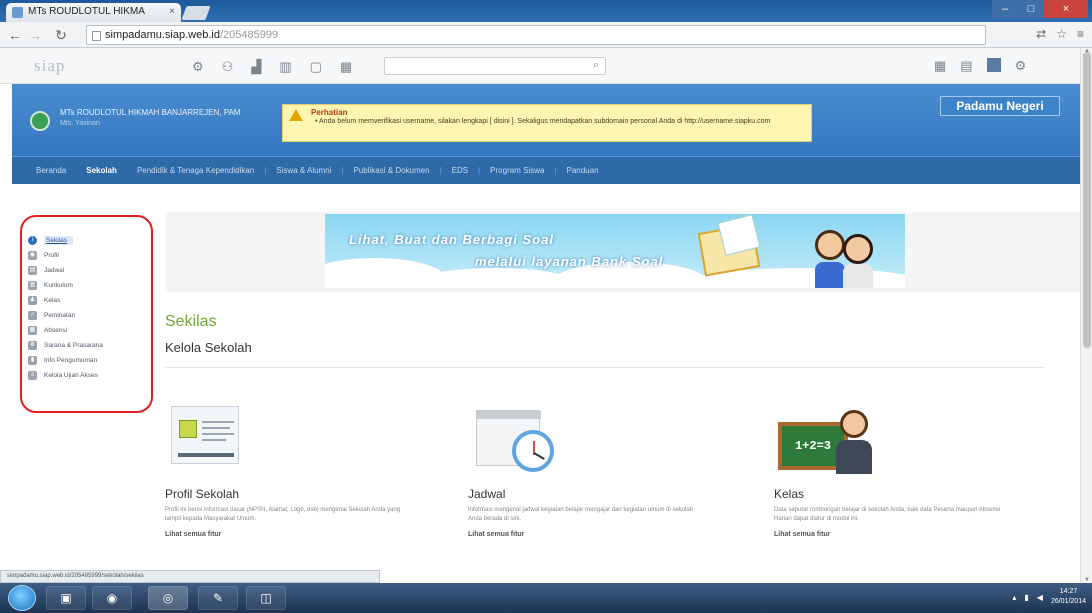 The image size is (1092, 613). I want to click on alert-title: Perhatian, so click(329, 112).